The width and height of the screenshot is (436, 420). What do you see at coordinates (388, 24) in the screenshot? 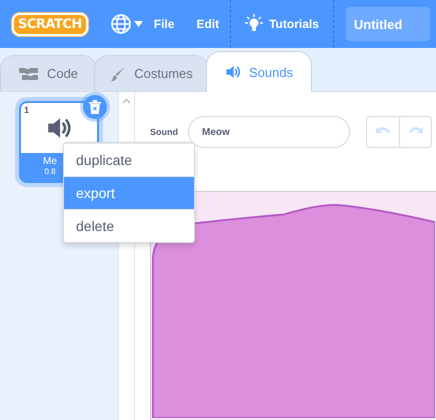
I see `project-title-field: Untitled` at bounding box center [388, 24].